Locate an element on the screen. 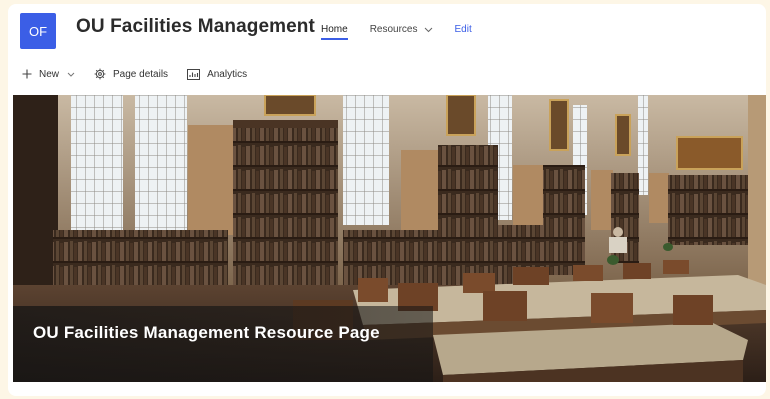 The height and width of the screenshot is (399, 770). new-button: New is located at coordinates (48, 74).